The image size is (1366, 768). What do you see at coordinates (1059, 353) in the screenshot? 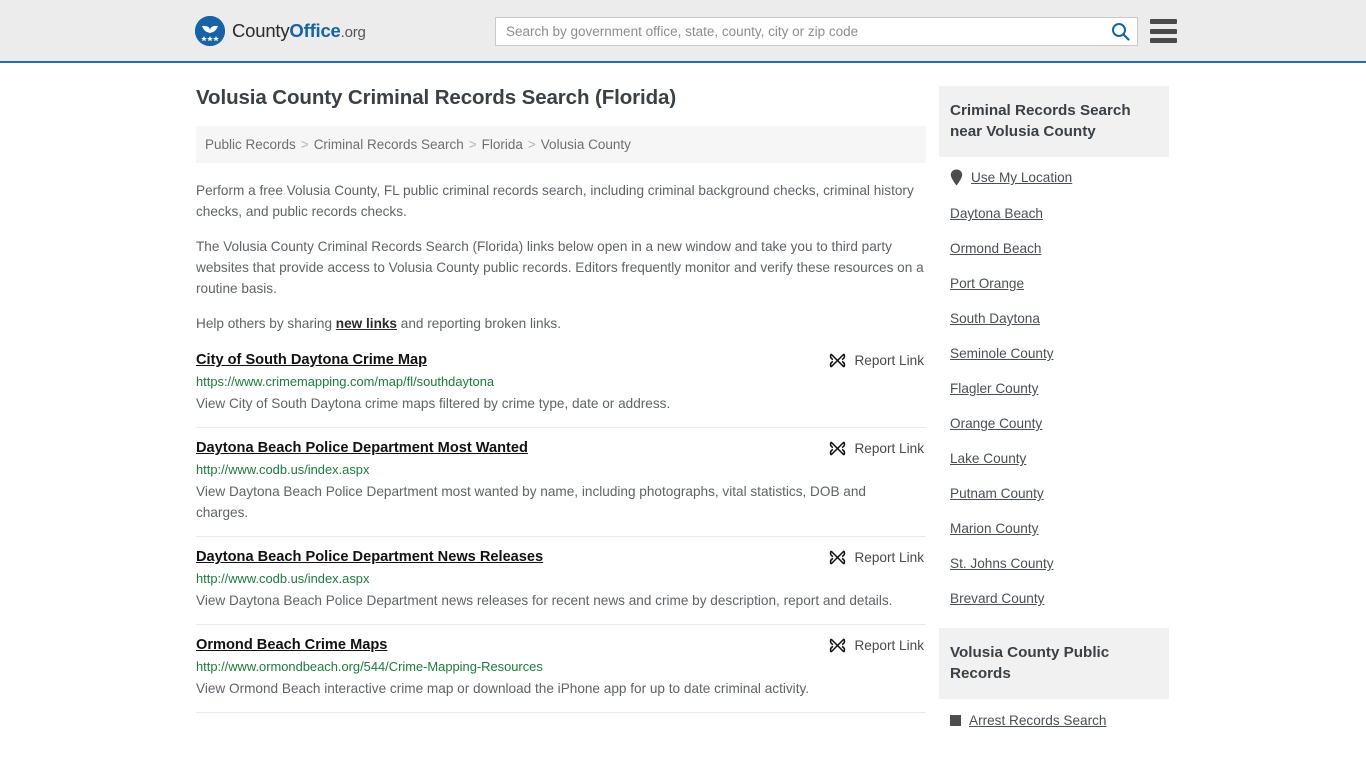
I see `sidebar-item-seminole-county: Seminole County` at bounding box center [1059, 353].